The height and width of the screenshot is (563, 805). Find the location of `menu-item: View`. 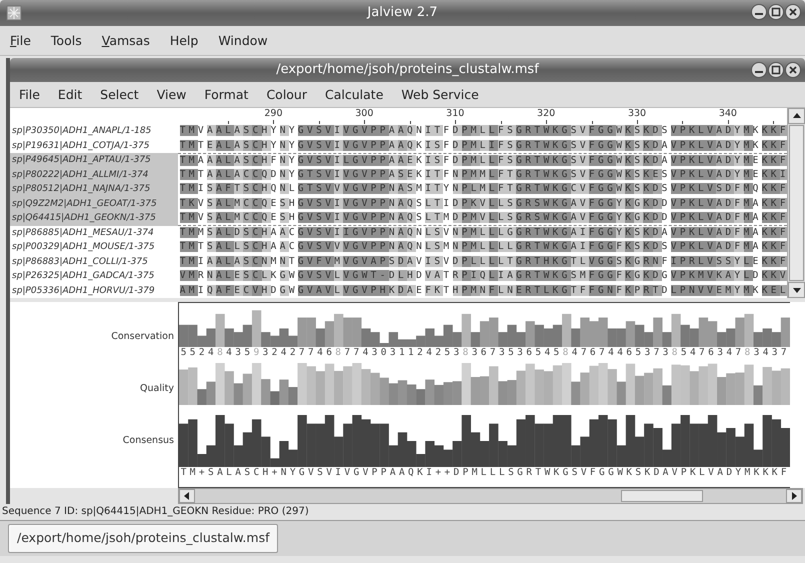

menu-item: View is located at coordinates (172, 94).